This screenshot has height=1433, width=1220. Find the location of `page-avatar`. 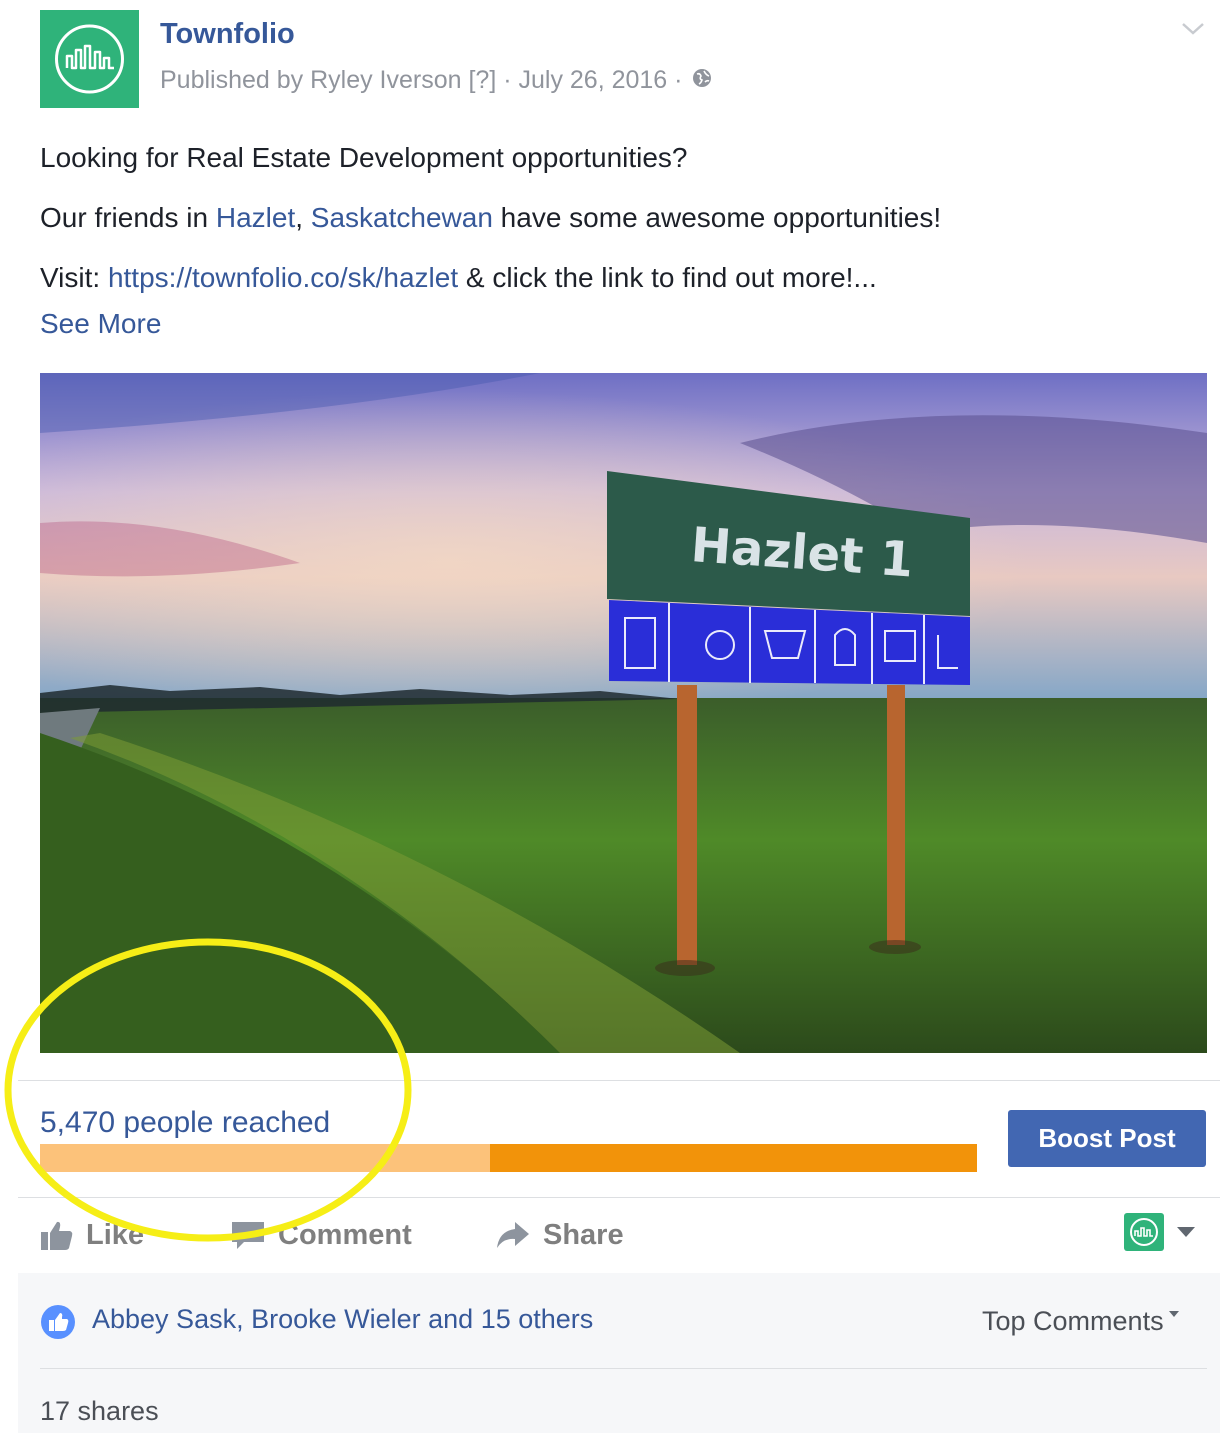

page-avatar is located at coordinates (89, 59).